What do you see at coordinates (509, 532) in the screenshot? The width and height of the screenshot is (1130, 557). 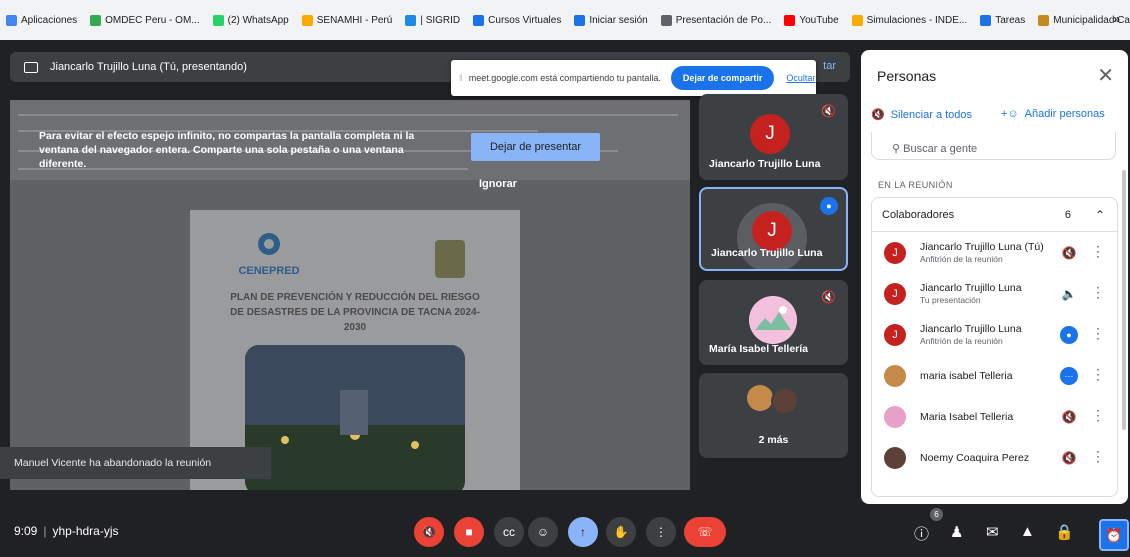 I see `captions-button: cc` at bounding box center [509, 532].